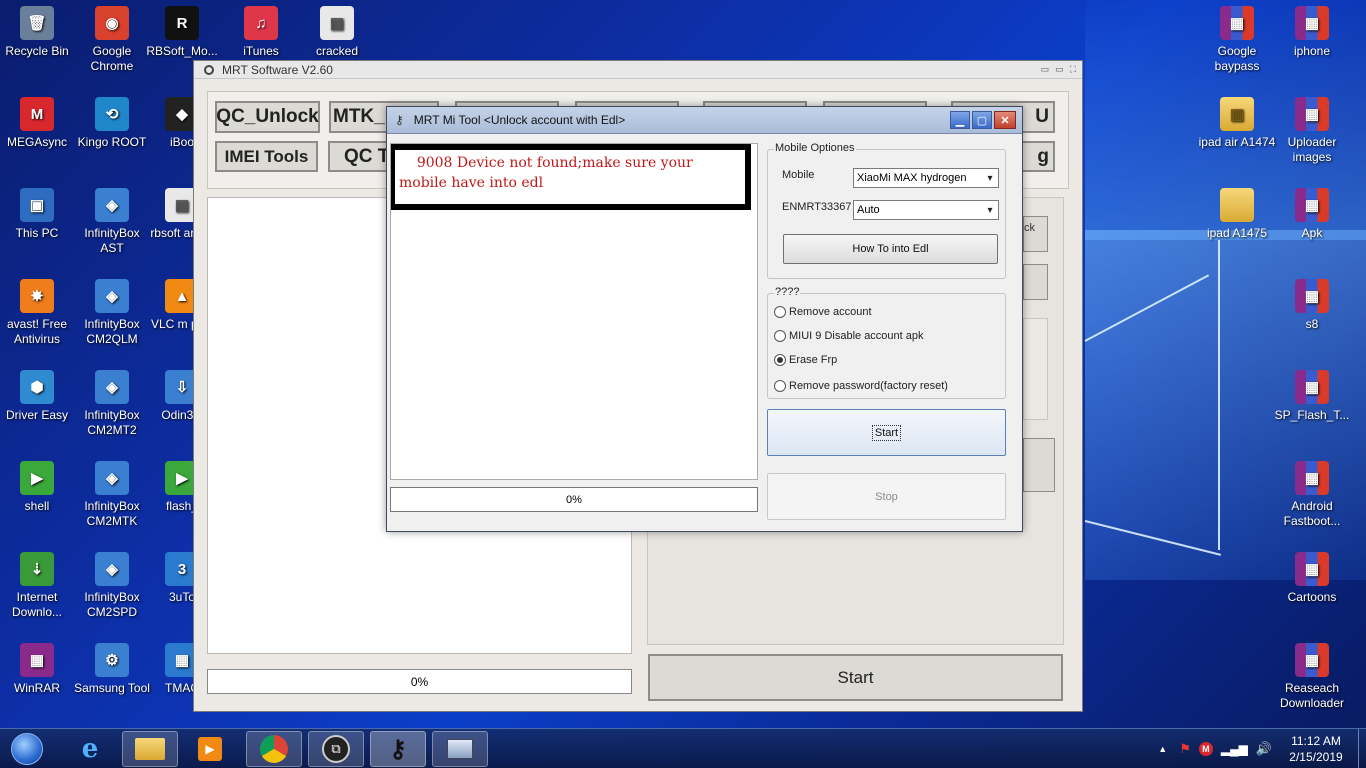  Describe the element at coordinates (38, 123) in the screenshot. I see `desktop-icon: M MEGAsync` at that location.